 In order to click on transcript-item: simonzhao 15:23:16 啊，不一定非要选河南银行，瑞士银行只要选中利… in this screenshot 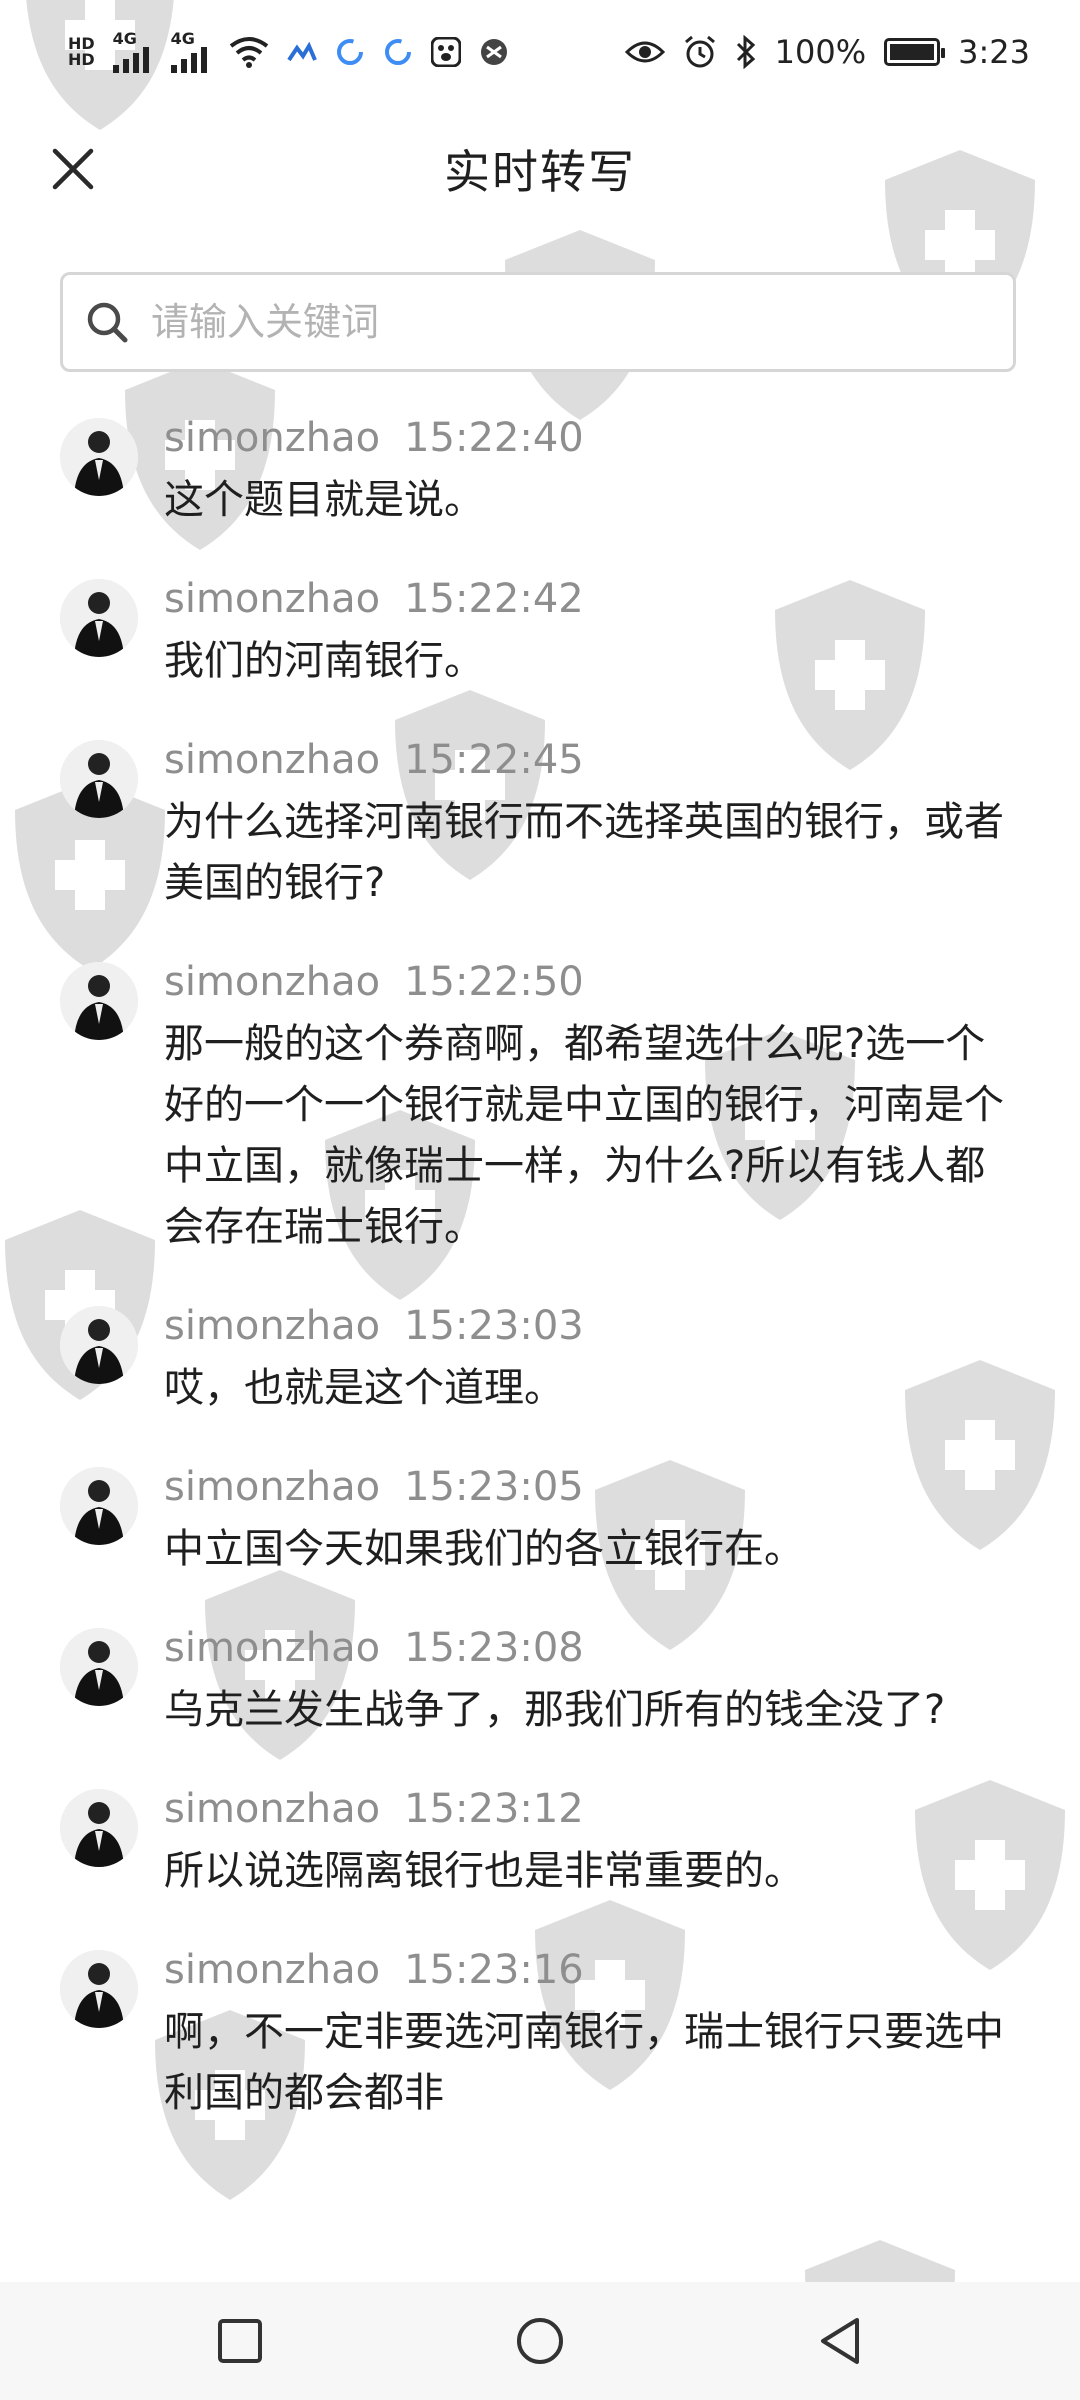, I will do `click(540, 2033)`.